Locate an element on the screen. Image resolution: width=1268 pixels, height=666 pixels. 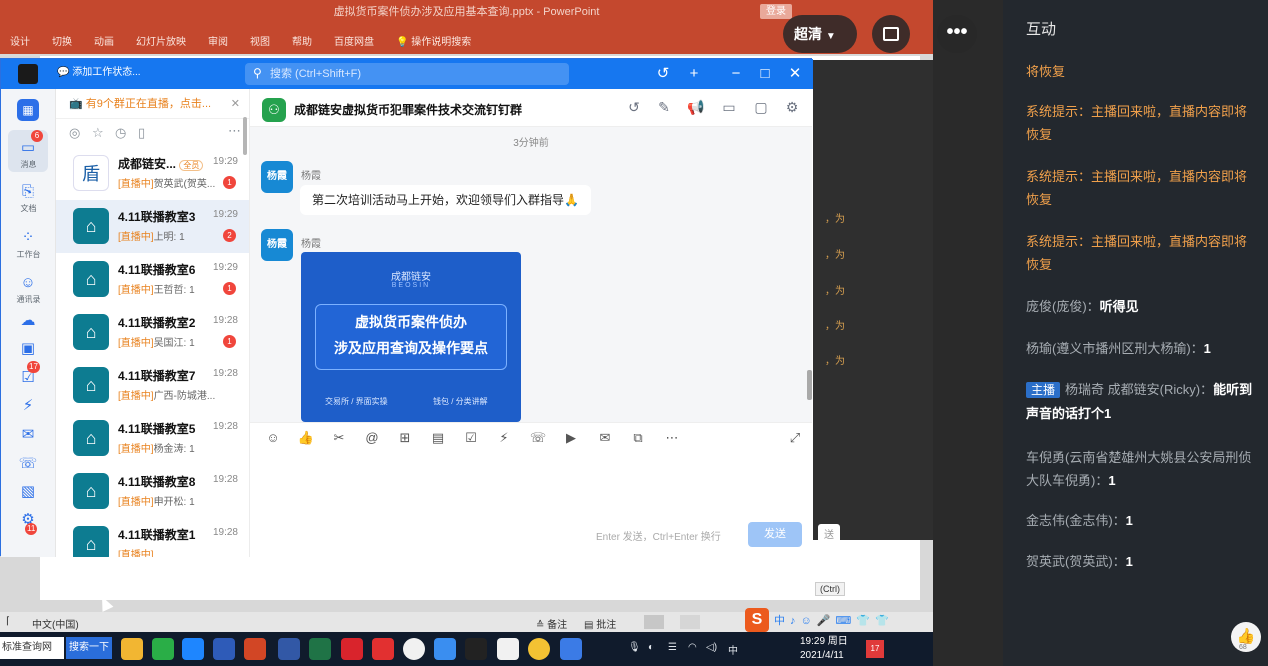
ribbon-tab: 设计 is located at coordinates (20, 42).